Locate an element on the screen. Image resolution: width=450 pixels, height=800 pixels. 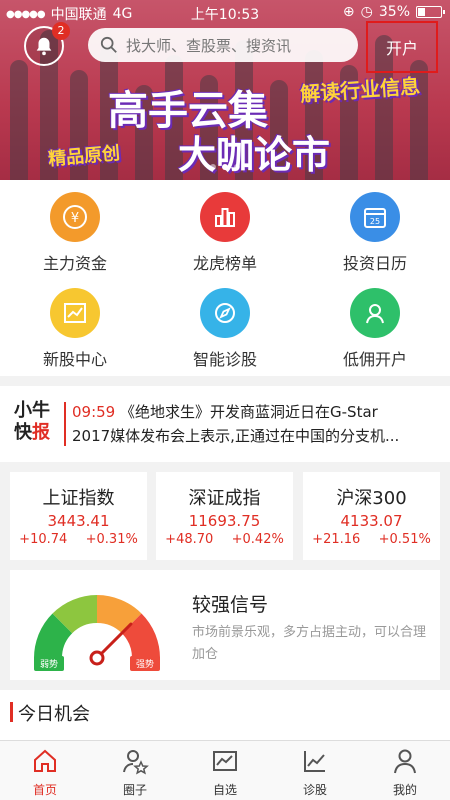
search-input: 找大师、查股票、搜资讯 is located at coordinates (223, 45).